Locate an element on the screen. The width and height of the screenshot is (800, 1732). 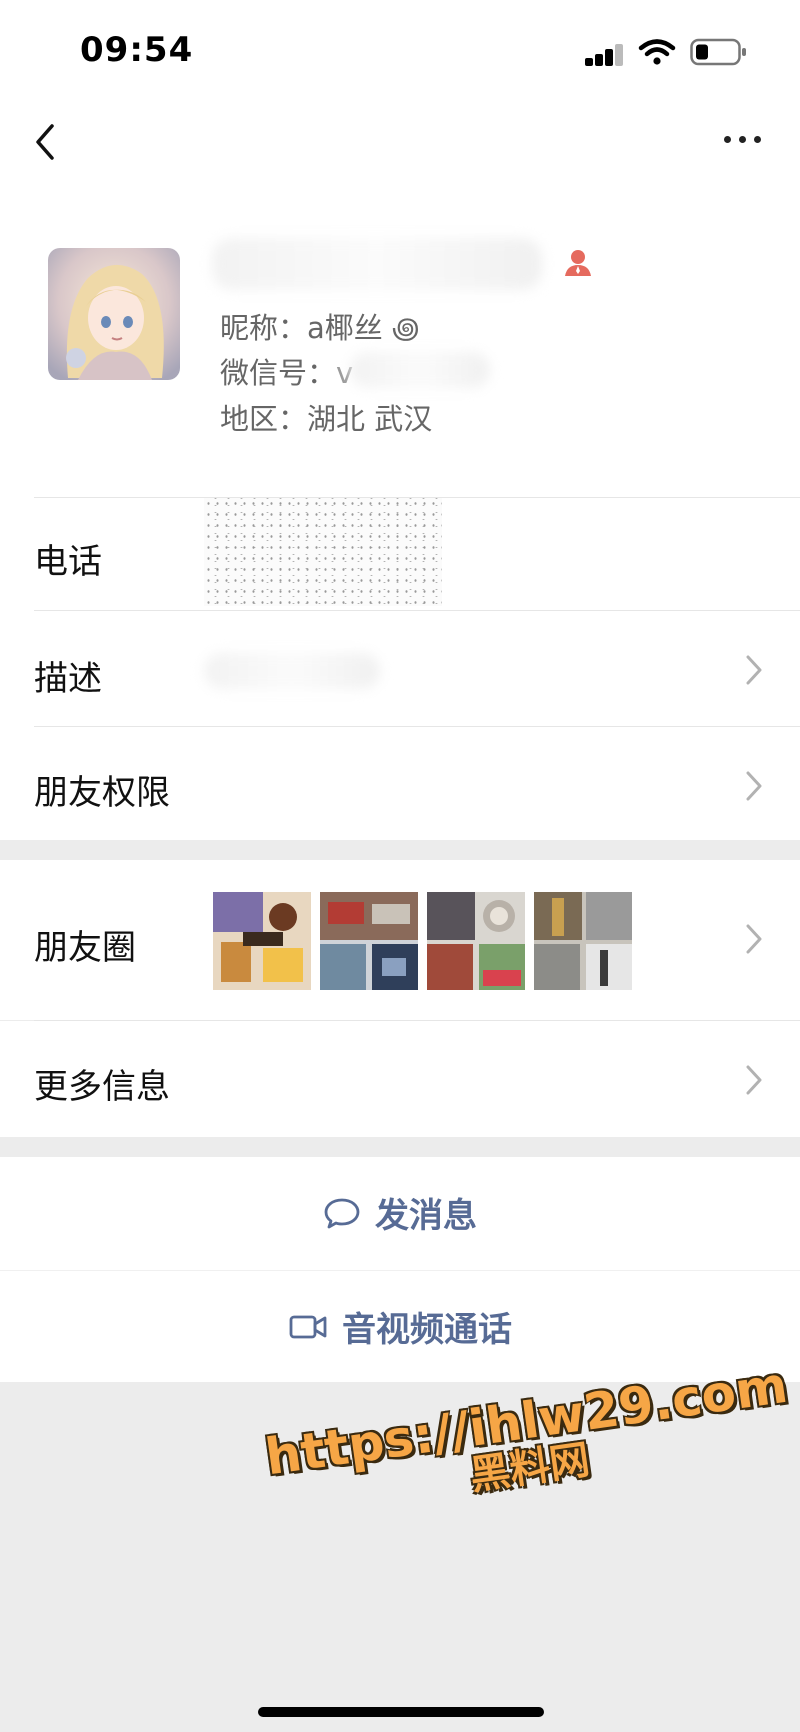
wechat-id: 微信号：v is located at coordinates (286, 371).